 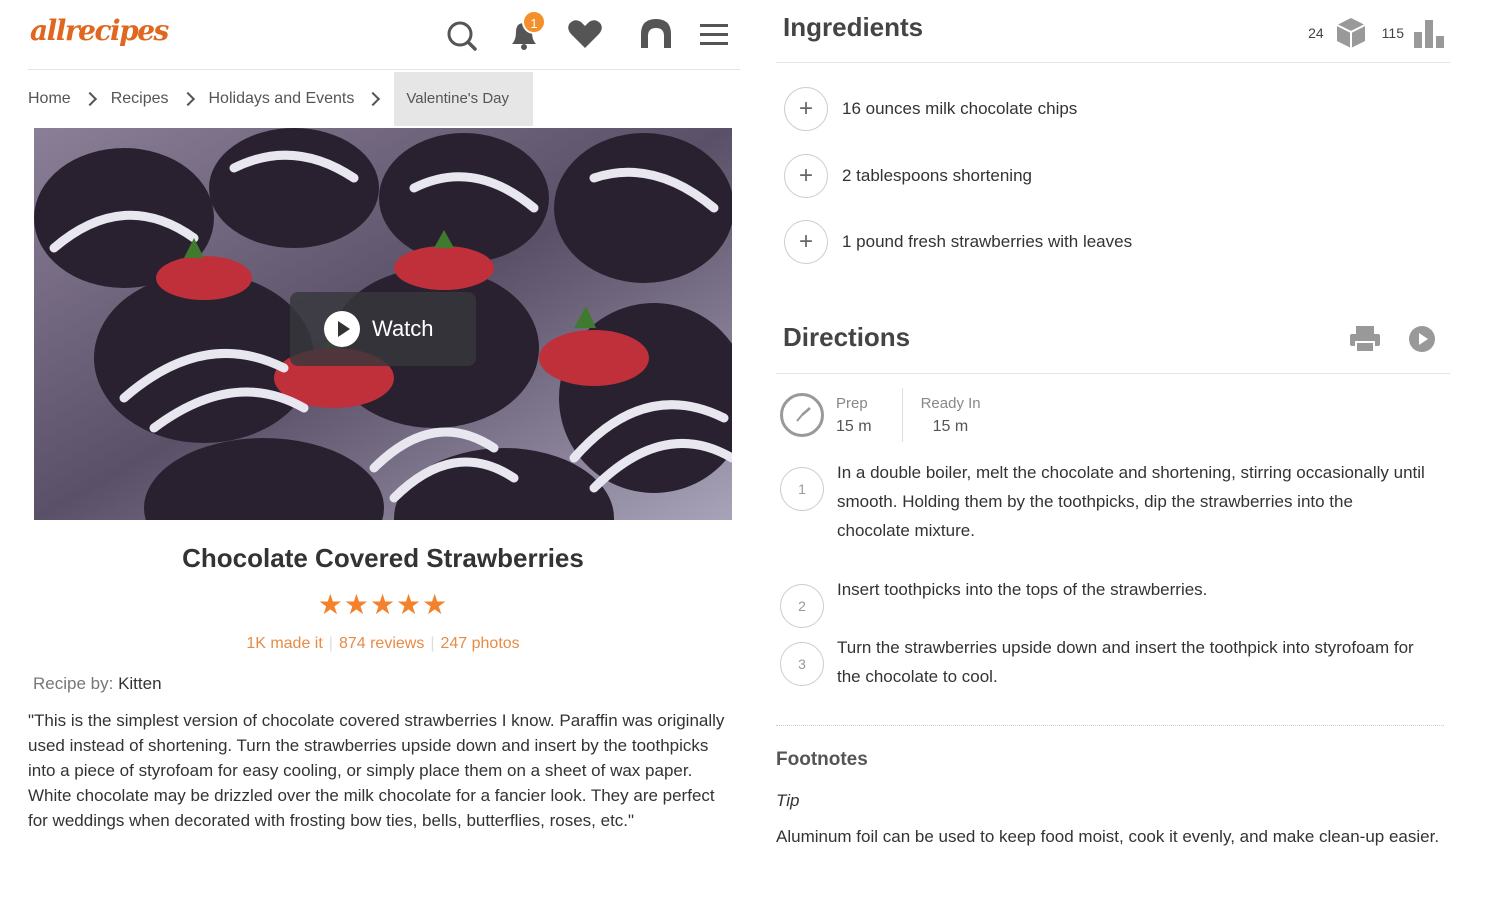 I want to click on tip-label: Tip, so click(x=788, y=800).